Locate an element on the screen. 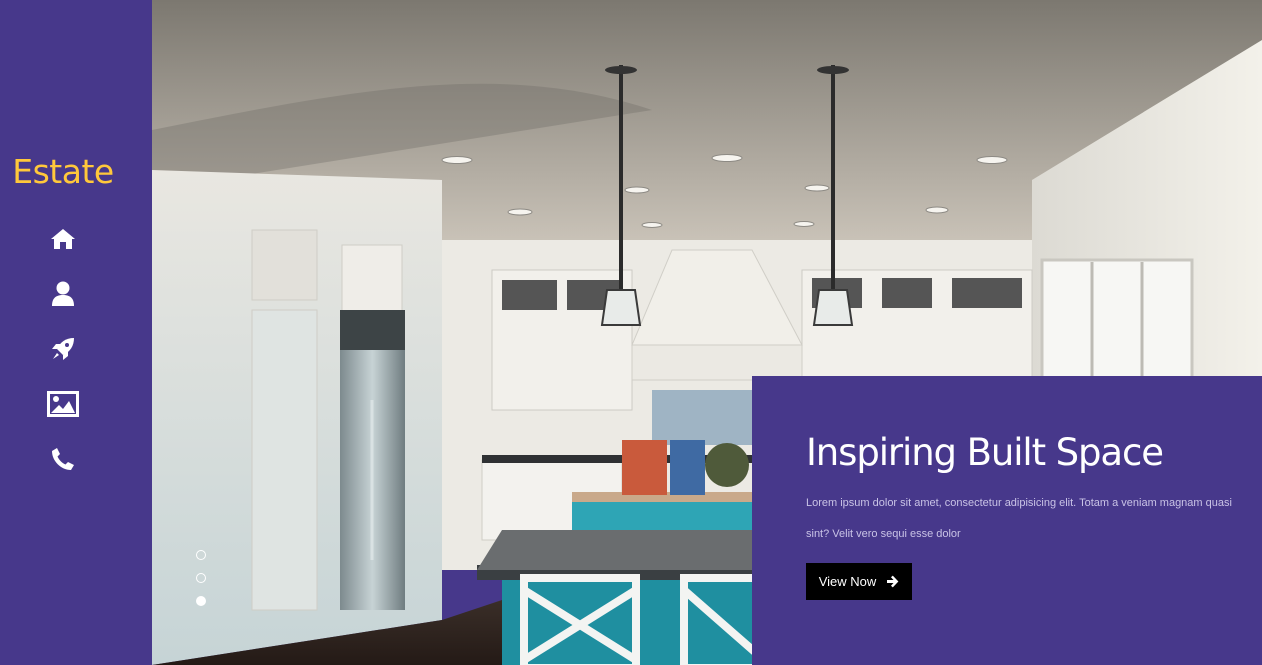  nav-services is located at coordinates (63, 349).